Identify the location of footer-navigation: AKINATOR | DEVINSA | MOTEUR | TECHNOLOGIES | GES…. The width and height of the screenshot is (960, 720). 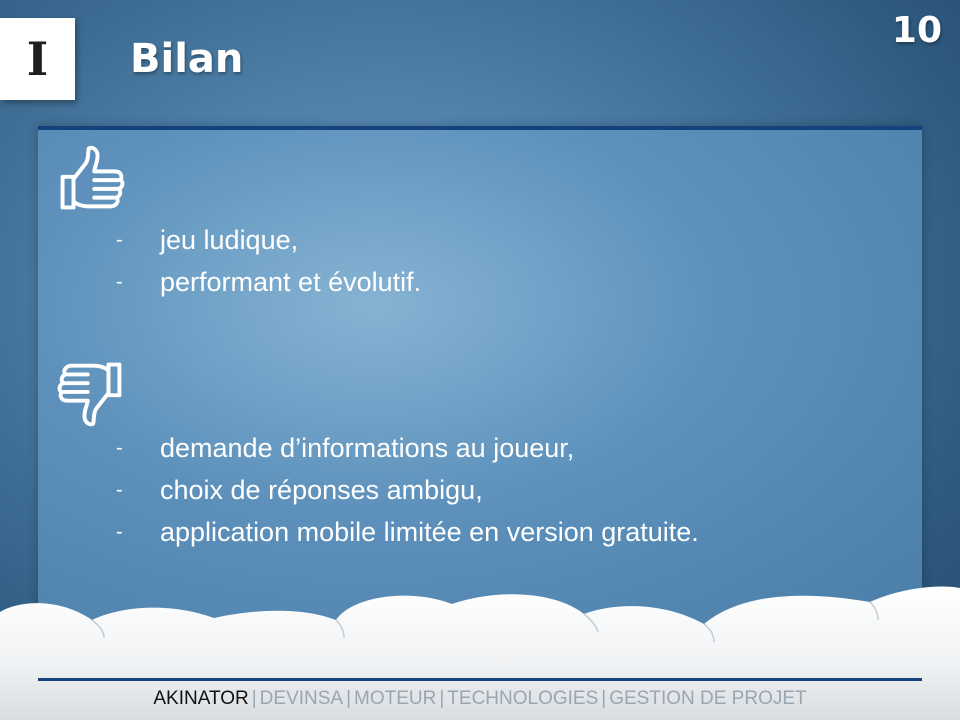
(480, 699).